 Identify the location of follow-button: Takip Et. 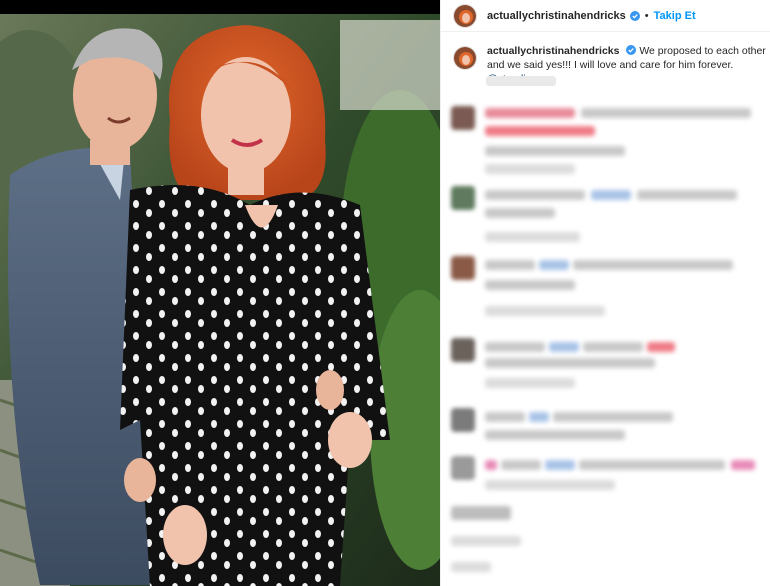
(675, 16).